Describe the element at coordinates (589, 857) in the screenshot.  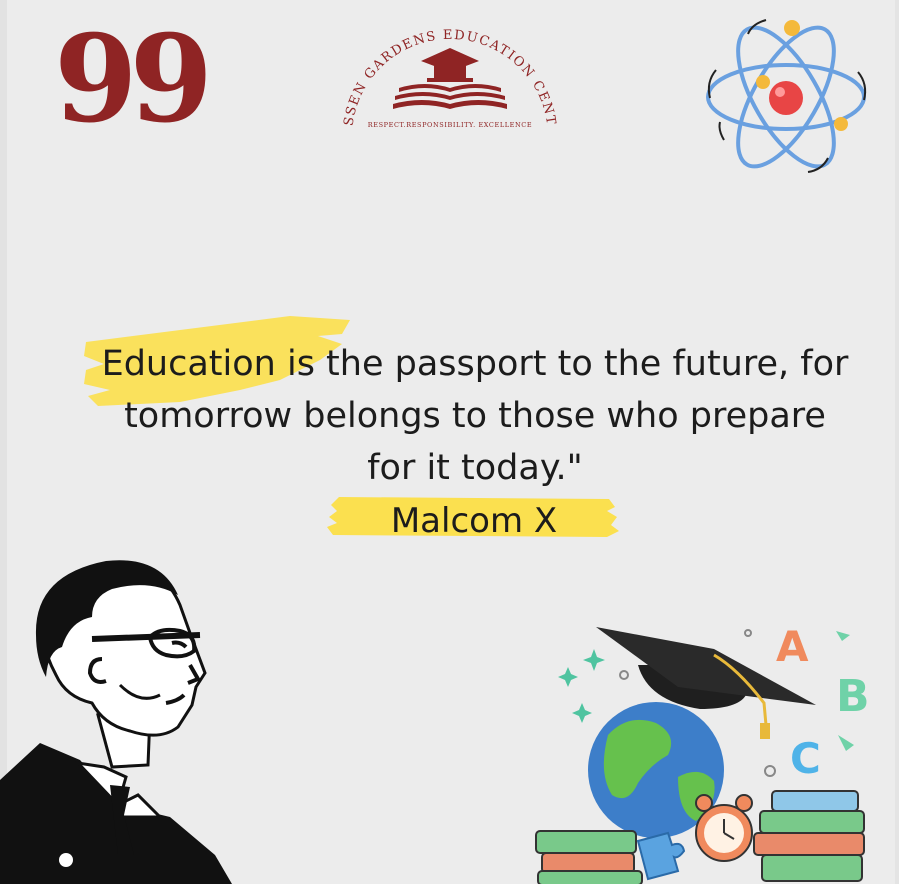
I see `books-stack-left-icon` at that location.